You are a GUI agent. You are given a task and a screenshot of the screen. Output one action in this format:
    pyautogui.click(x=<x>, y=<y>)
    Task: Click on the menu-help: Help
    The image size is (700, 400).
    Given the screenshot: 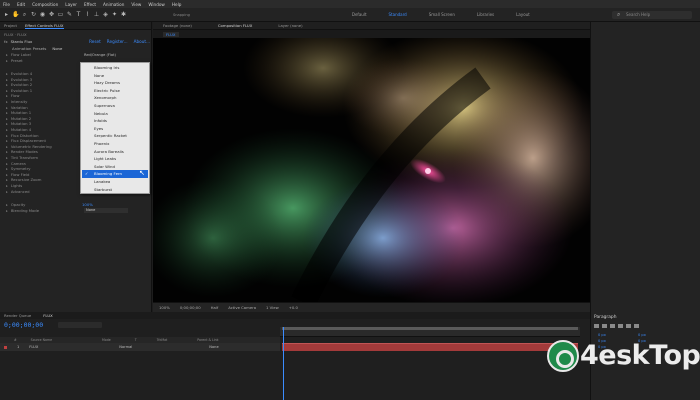 What is the action you would take?
    pyautogui.click(x=177, y=4)
    